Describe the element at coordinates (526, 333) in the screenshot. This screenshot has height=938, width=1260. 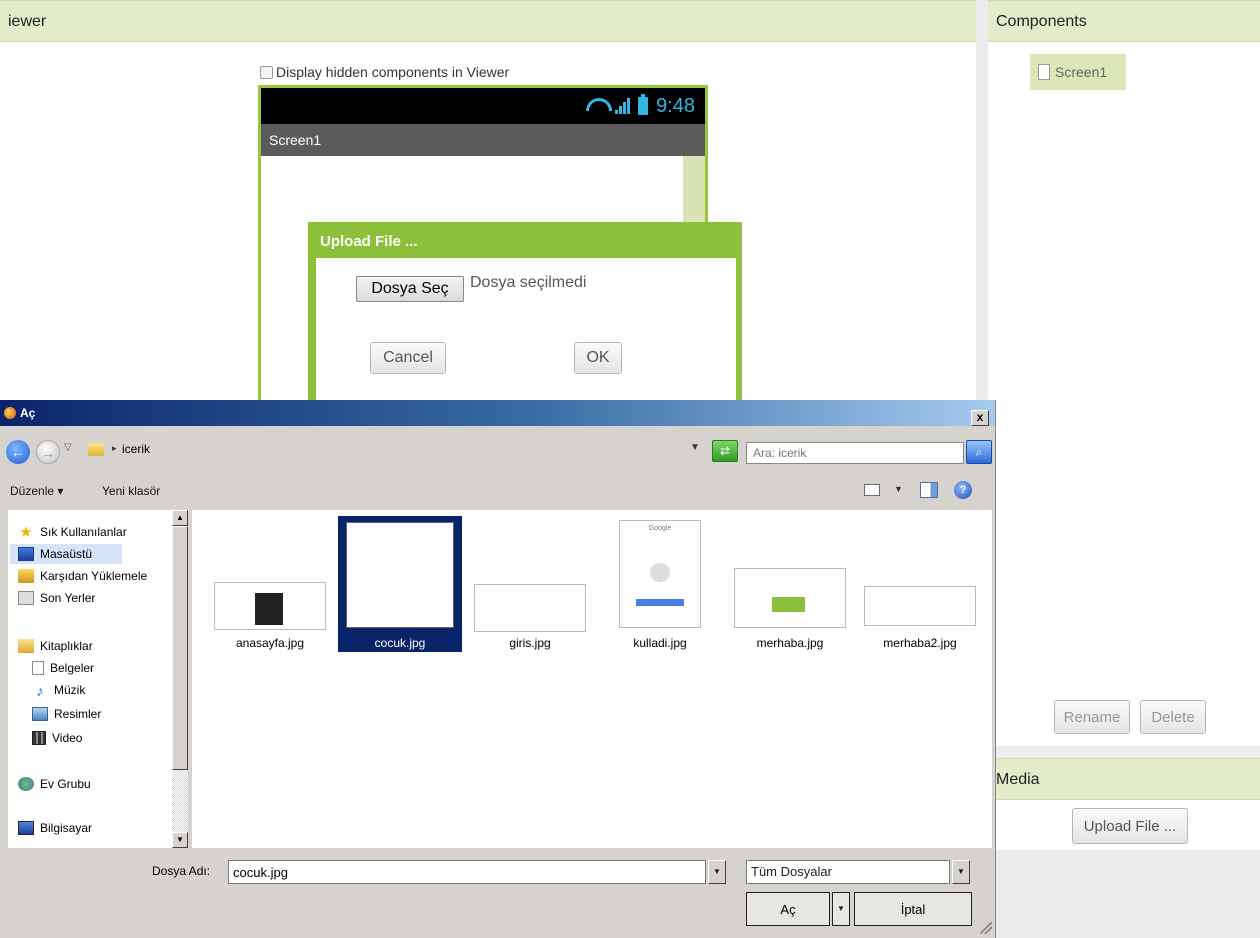
I see `upload-dialog-body: Dosya Seç Dosya seçilmedi Cancel OK` at that location.